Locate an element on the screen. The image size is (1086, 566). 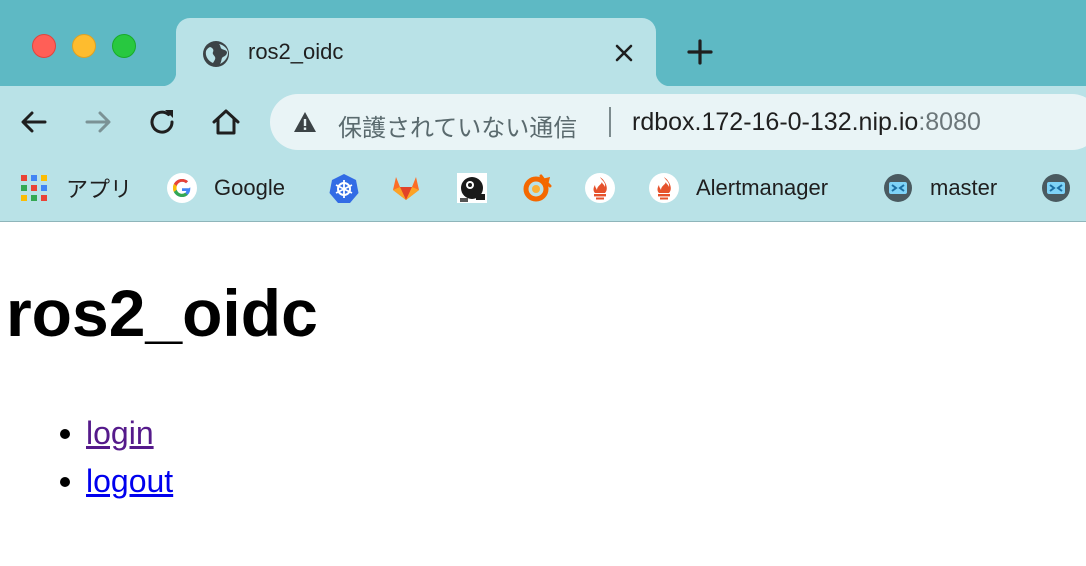
login-link: login is located at coordinates (120, 433).